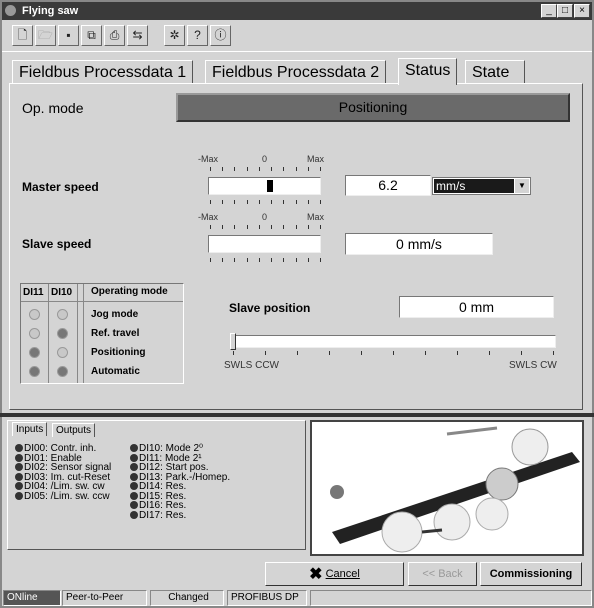  What do you see at coordinates (495, 72) in the screenshot?
I see `tab-state: State` at bounding box center [495, 72].